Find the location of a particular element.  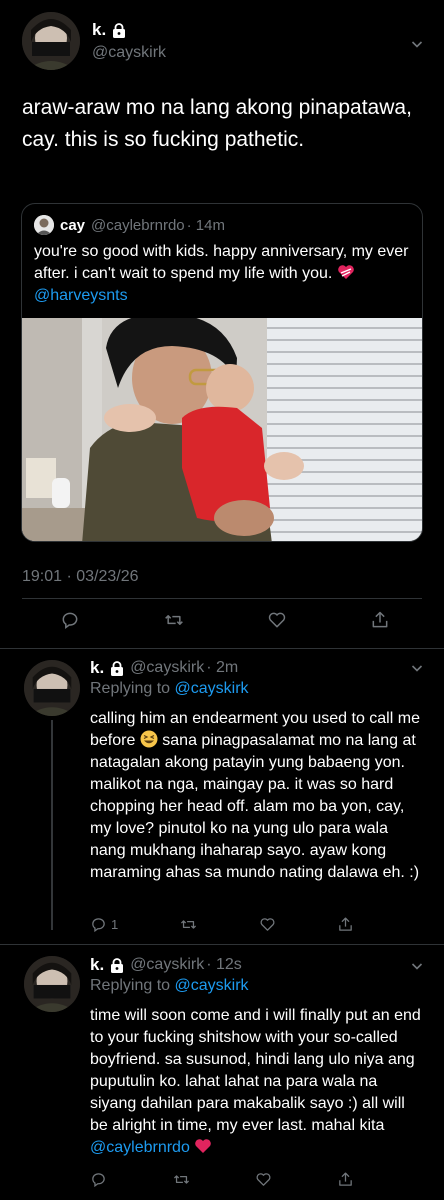

reply1-avatar is located at coordinates (52, 688).